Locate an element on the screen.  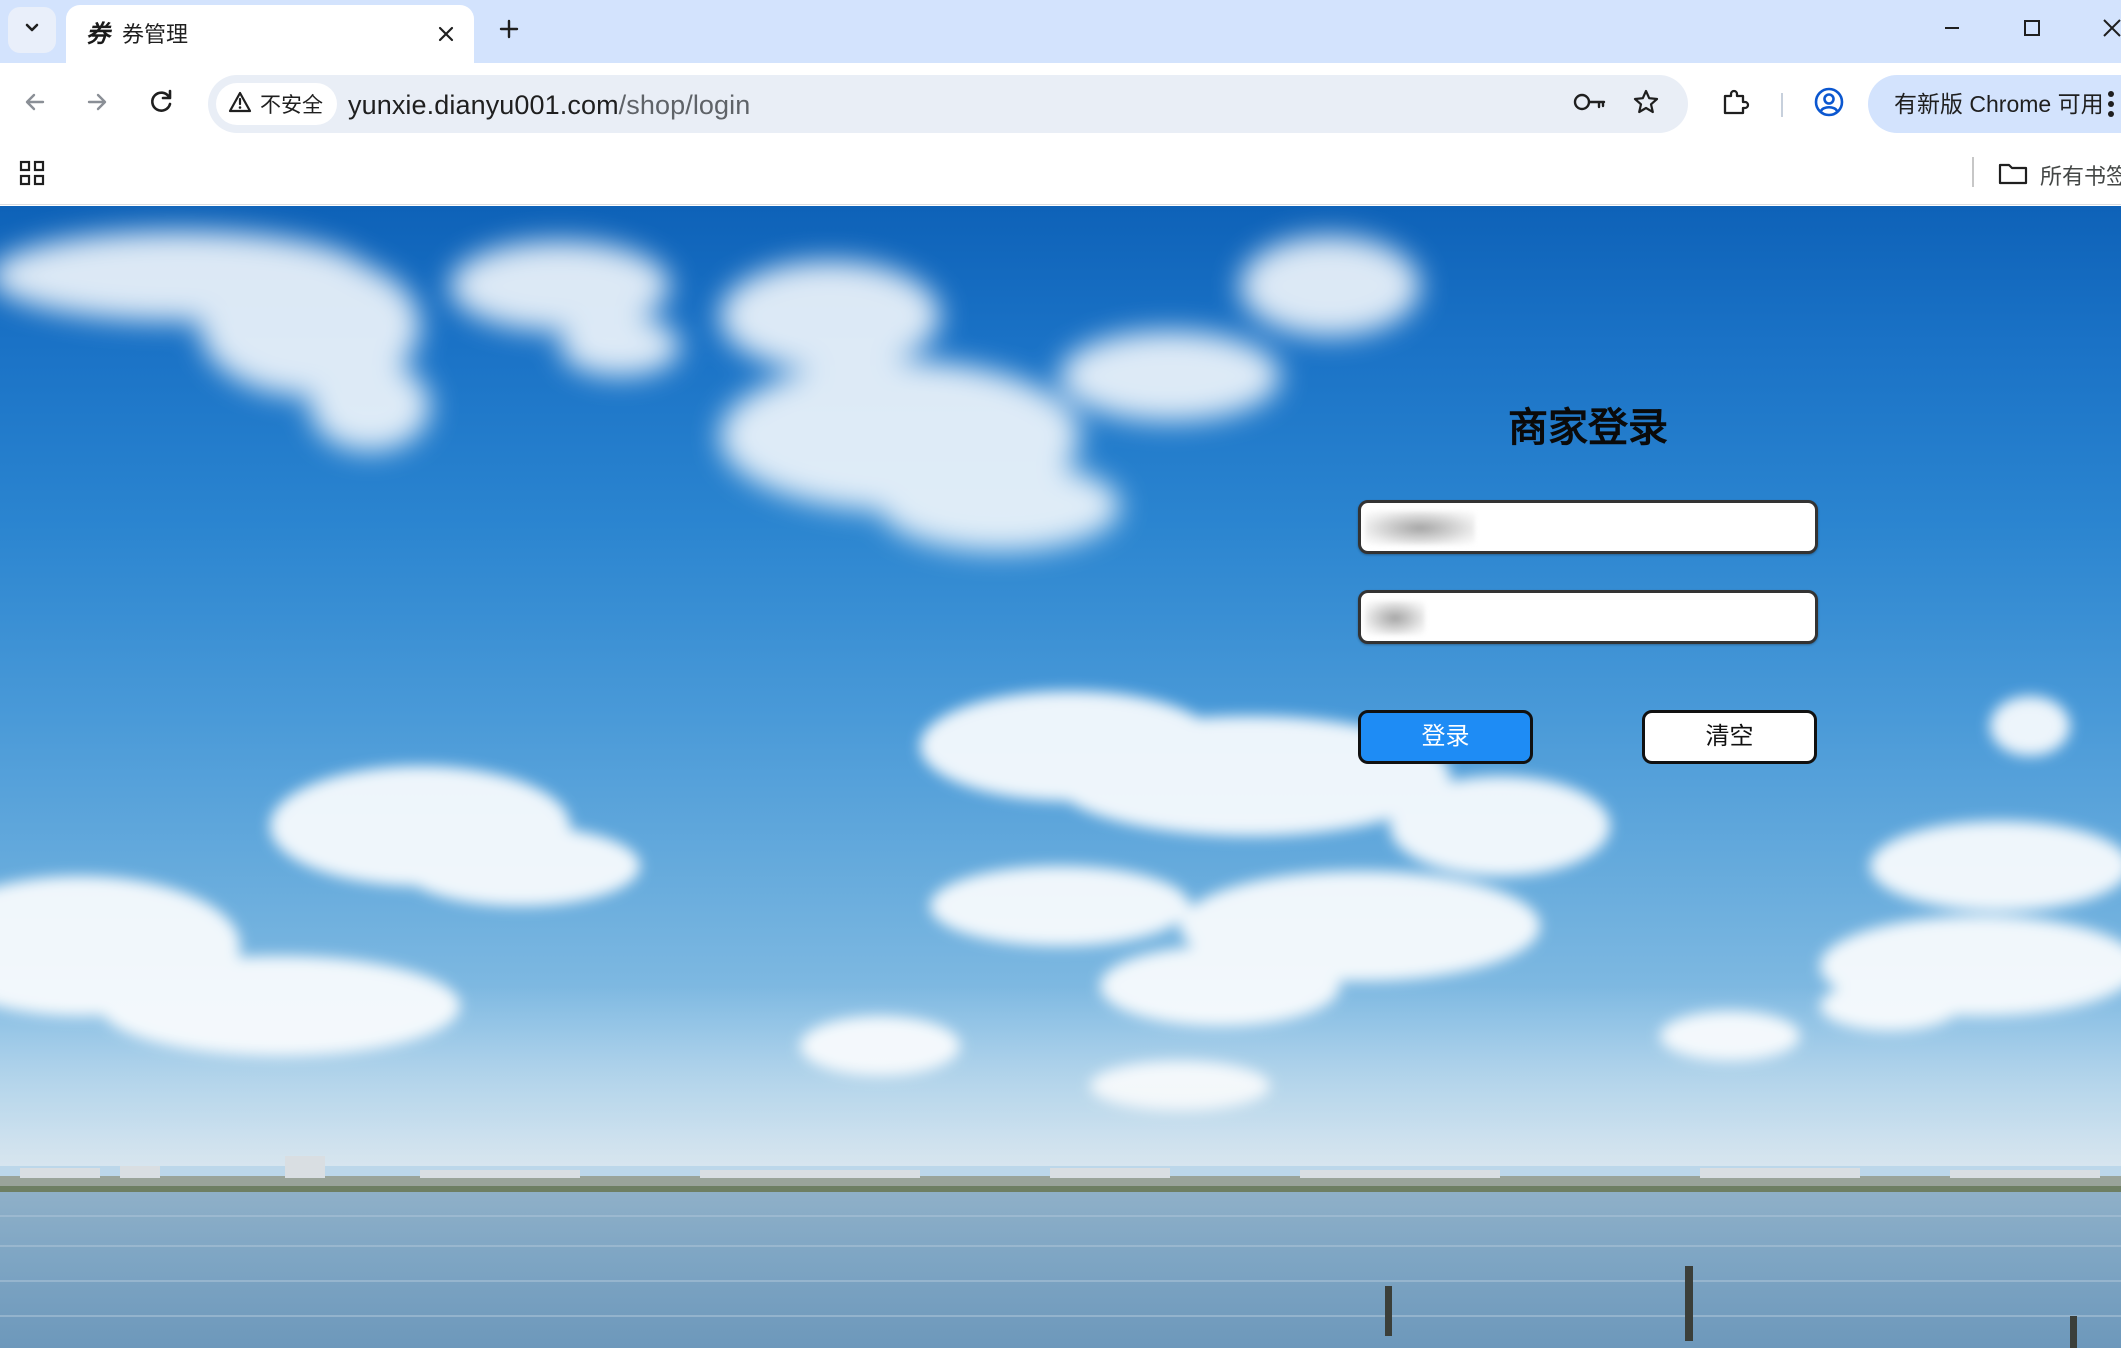
tab-favicon: 券 is located at coordinates (98, 33).